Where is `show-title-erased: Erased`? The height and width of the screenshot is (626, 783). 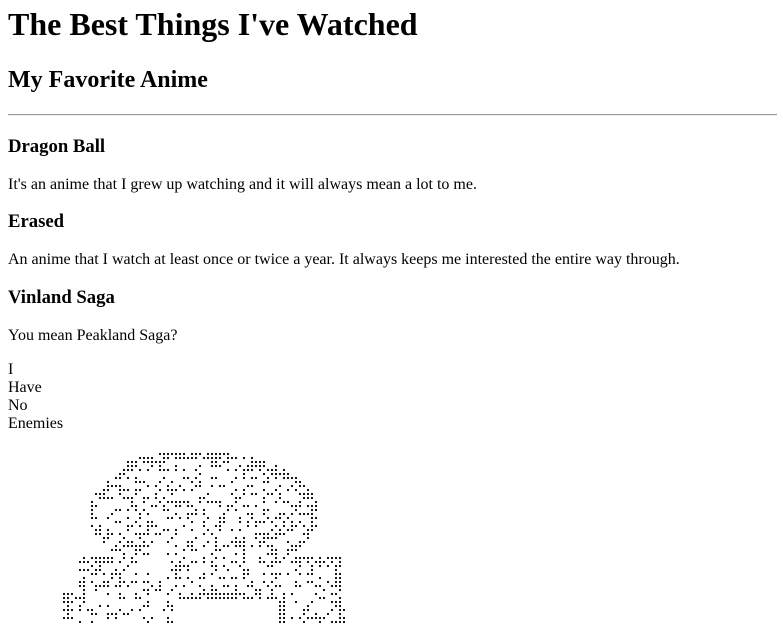 show-title-erased: Erased is located at coordinates (36, 221).